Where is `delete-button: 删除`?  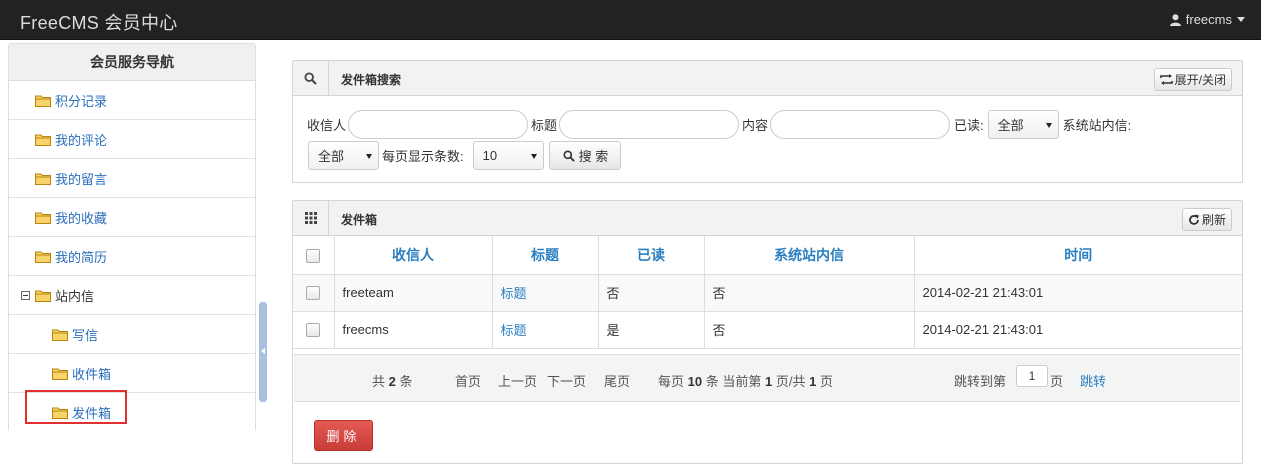
delete-button: 删除 is located at coordinates (343, 435).